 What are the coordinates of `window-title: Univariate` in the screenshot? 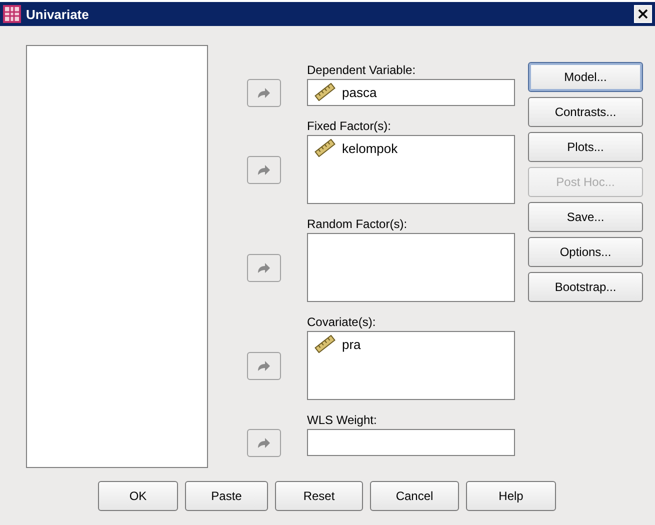 It's located at (58, 14).